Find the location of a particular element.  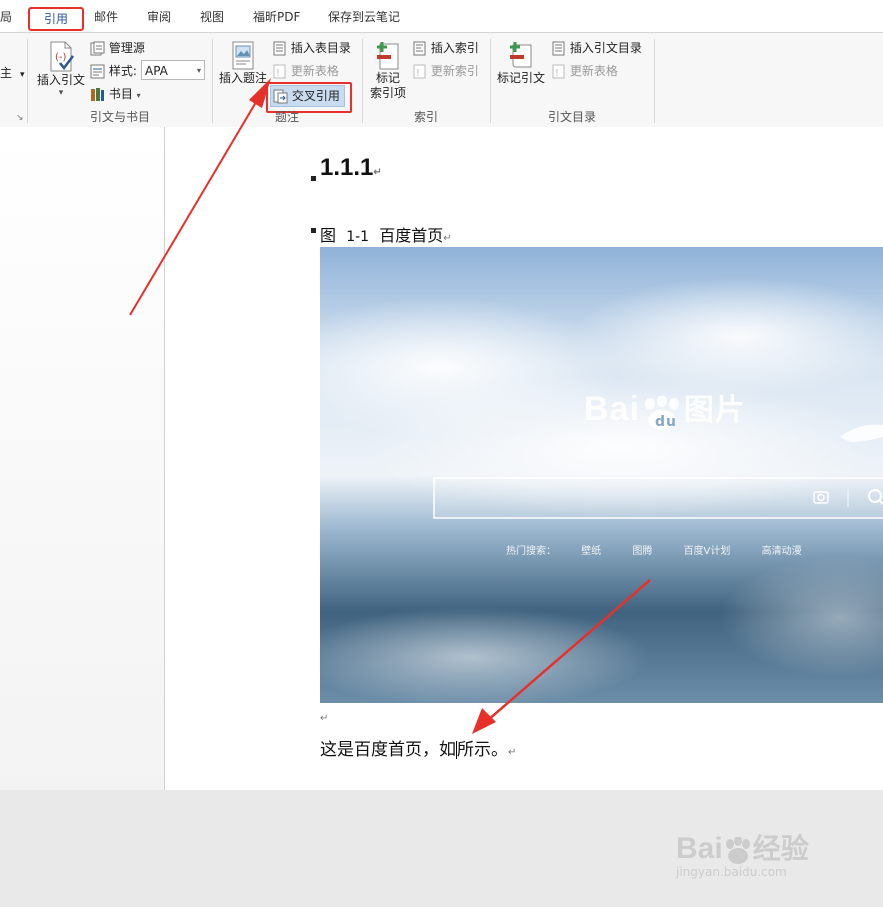

heading-1-1-1: 1.1.1↵ is located at coordinates (351, 168).